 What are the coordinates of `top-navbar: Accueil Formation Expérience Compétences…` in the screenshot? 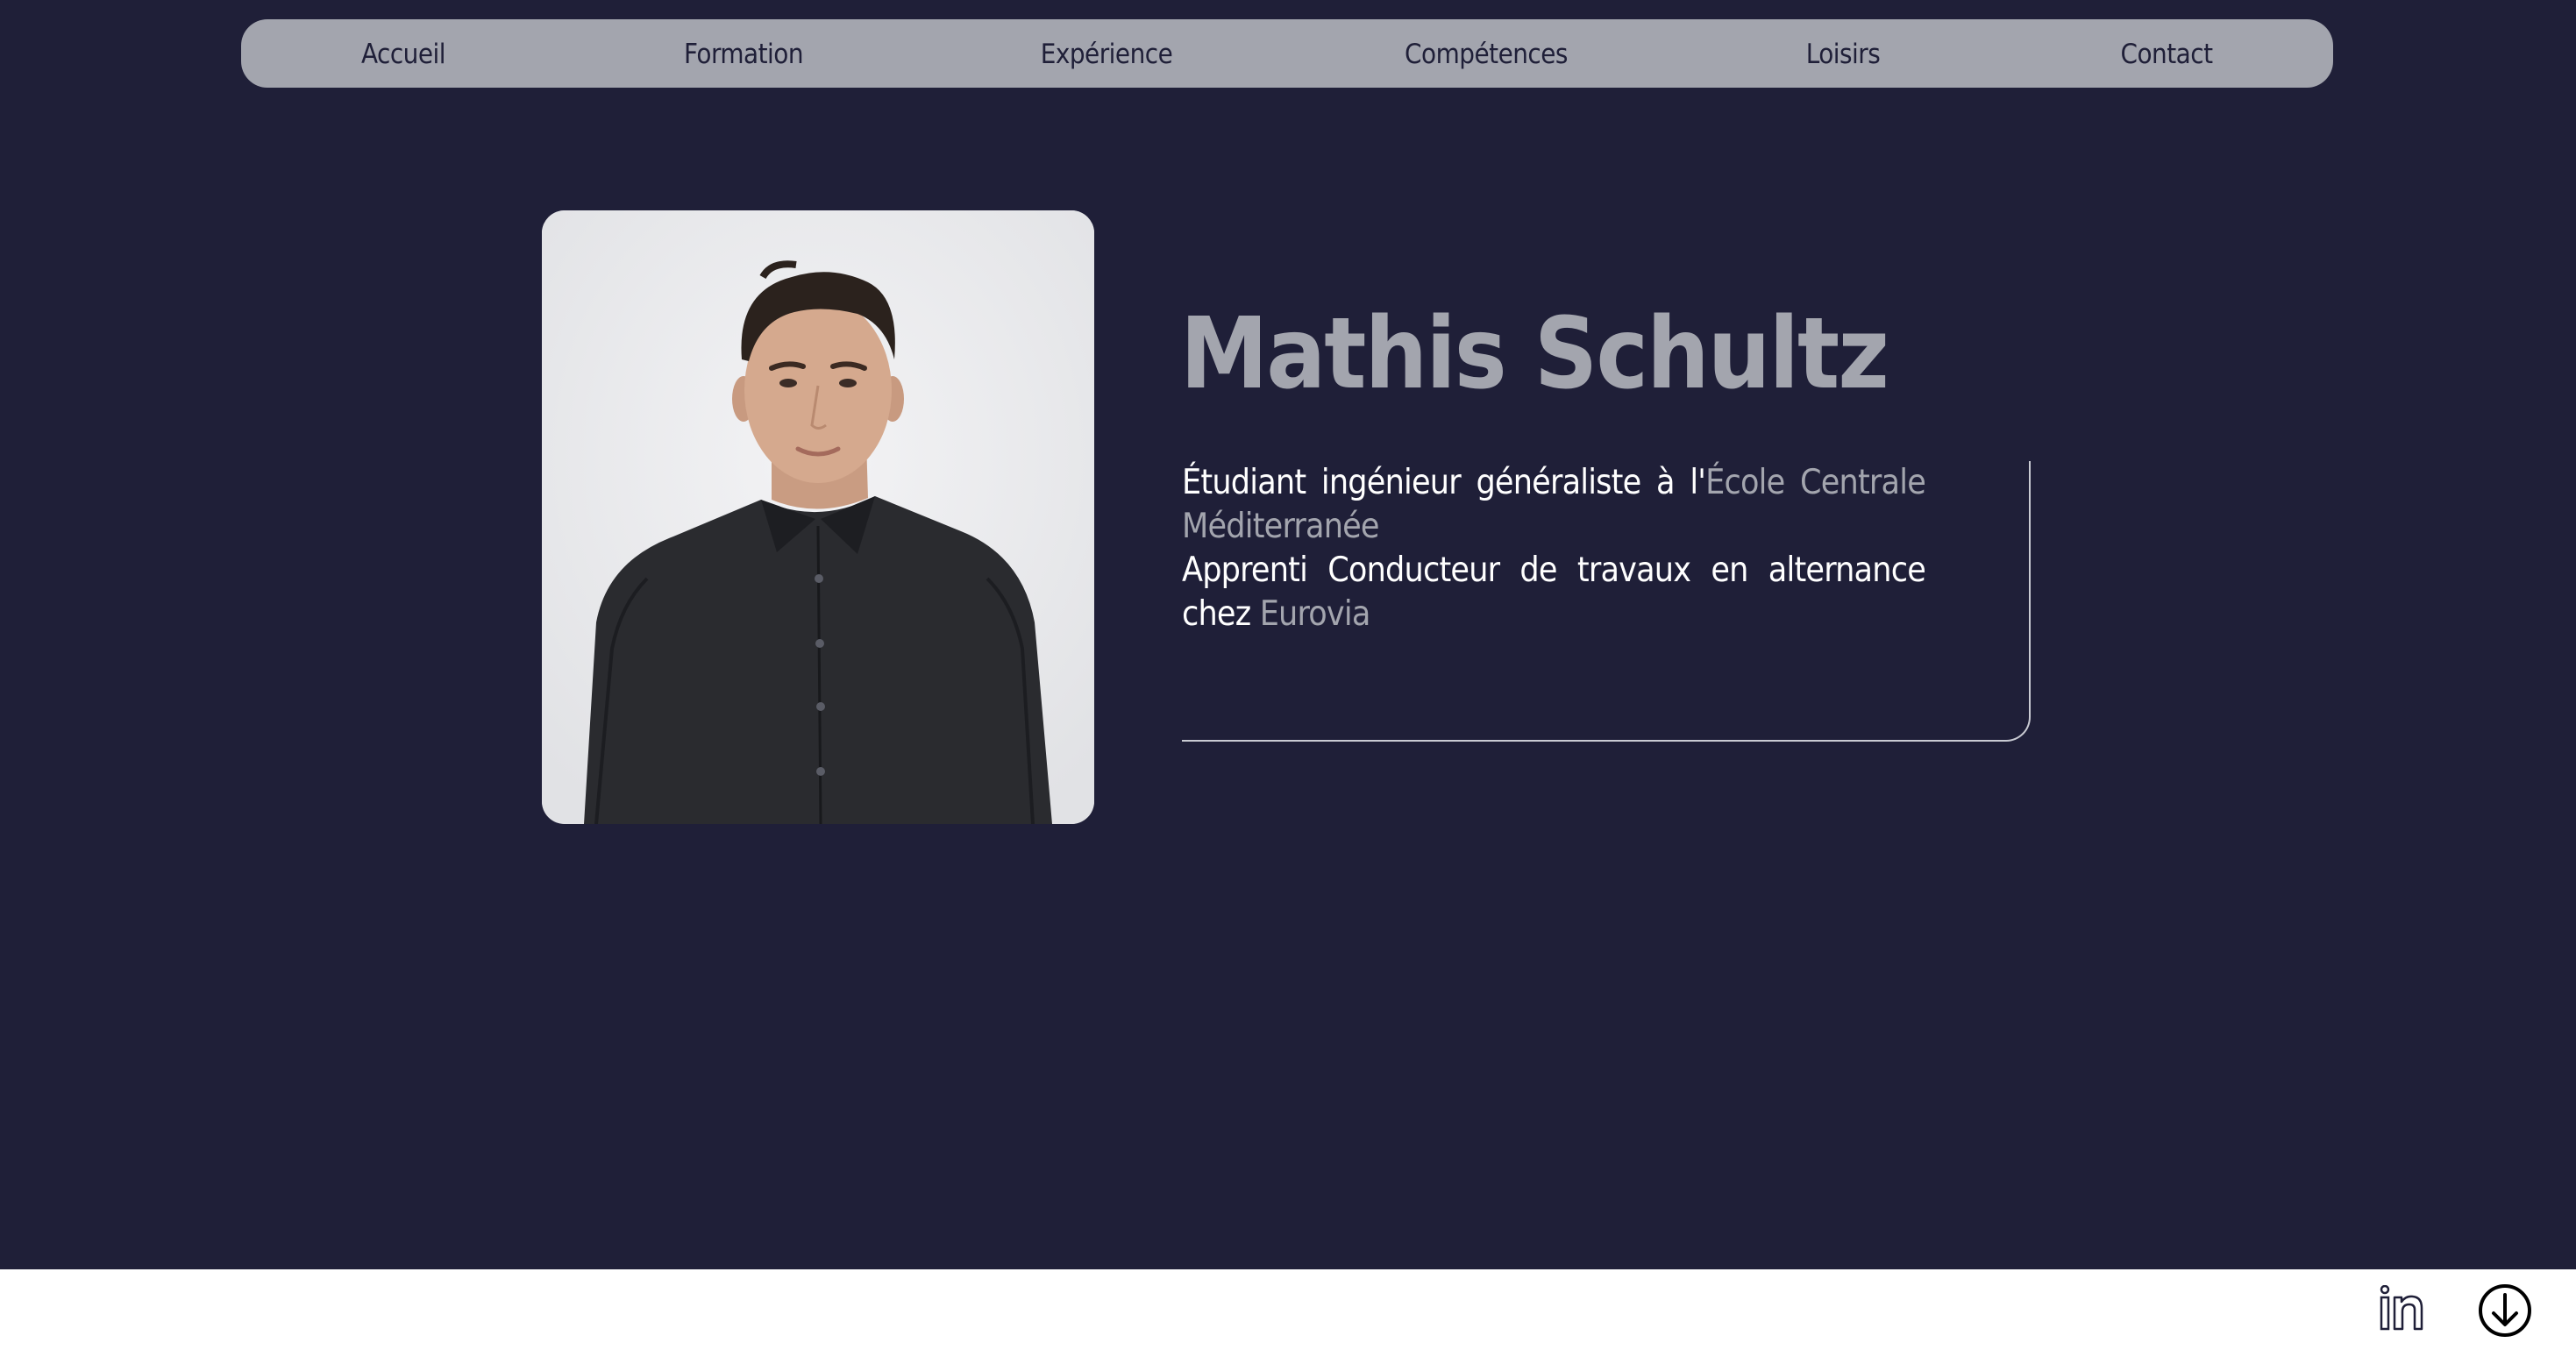 It's located at (1287, 53).